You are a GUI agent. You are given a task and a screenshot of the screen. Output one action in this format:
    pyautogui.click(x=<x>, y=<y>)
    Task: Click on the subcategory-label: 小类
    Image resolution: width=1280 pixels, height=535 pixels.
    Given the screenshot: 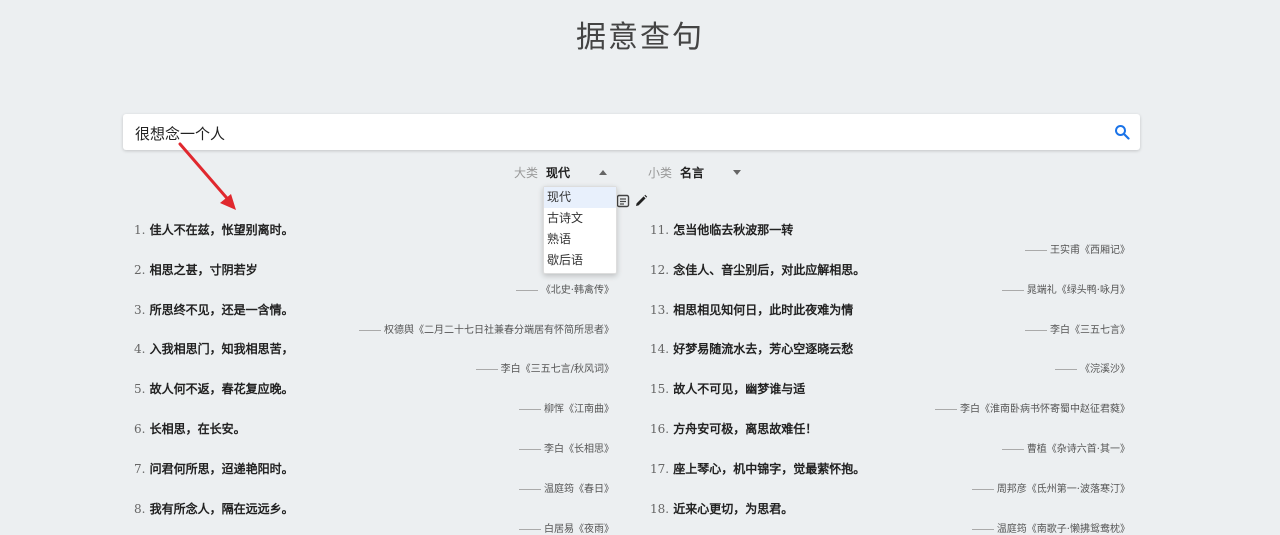 What is the action you would take?
    pyautogui.click(x=660, y=173)
    